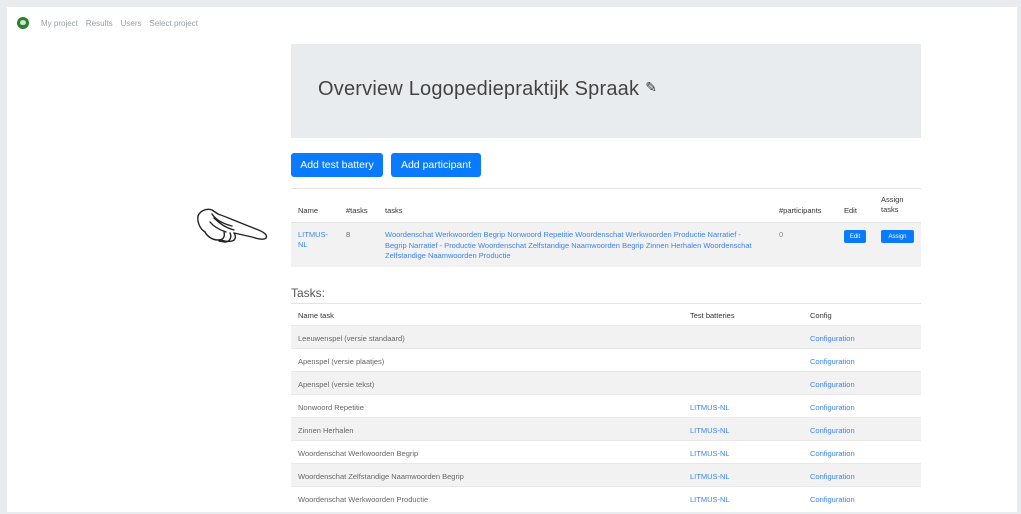 The height and width of the screenshot is (514, 1021). Describe the element at coordinates (316, 315) in the screenshot. I see `col-name-task: Name task` at that location.